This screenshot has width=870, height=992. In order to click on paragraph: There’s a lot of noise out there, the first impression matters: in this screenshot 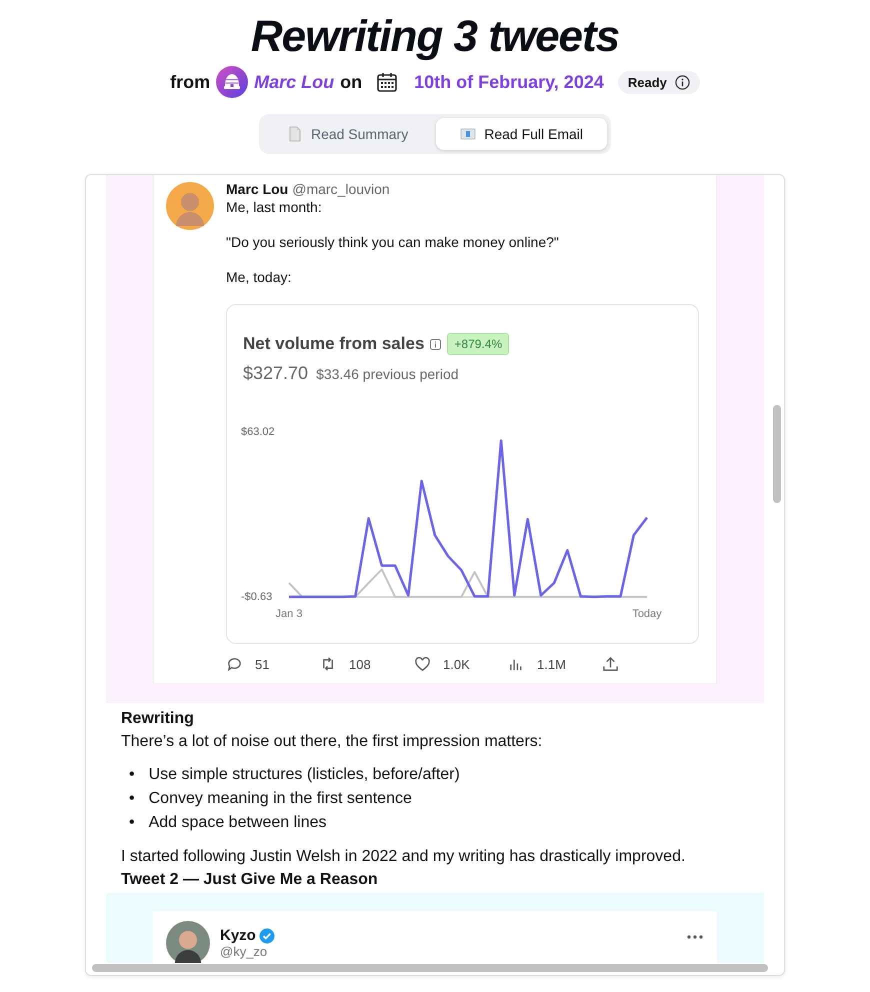, I will do `click(332, 742)`.